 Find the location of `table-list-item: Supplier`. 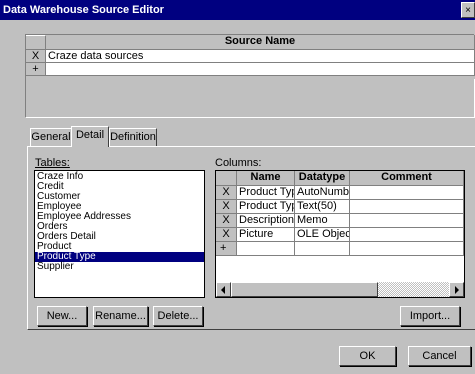

table-list-item: Supplier is located at coordinates (119, 267).